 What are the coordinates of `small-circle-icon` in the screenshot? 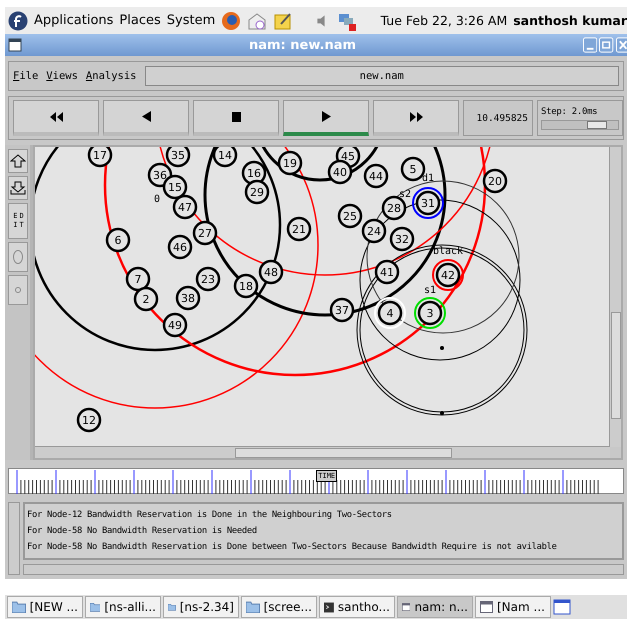 It's located at (18, 290).